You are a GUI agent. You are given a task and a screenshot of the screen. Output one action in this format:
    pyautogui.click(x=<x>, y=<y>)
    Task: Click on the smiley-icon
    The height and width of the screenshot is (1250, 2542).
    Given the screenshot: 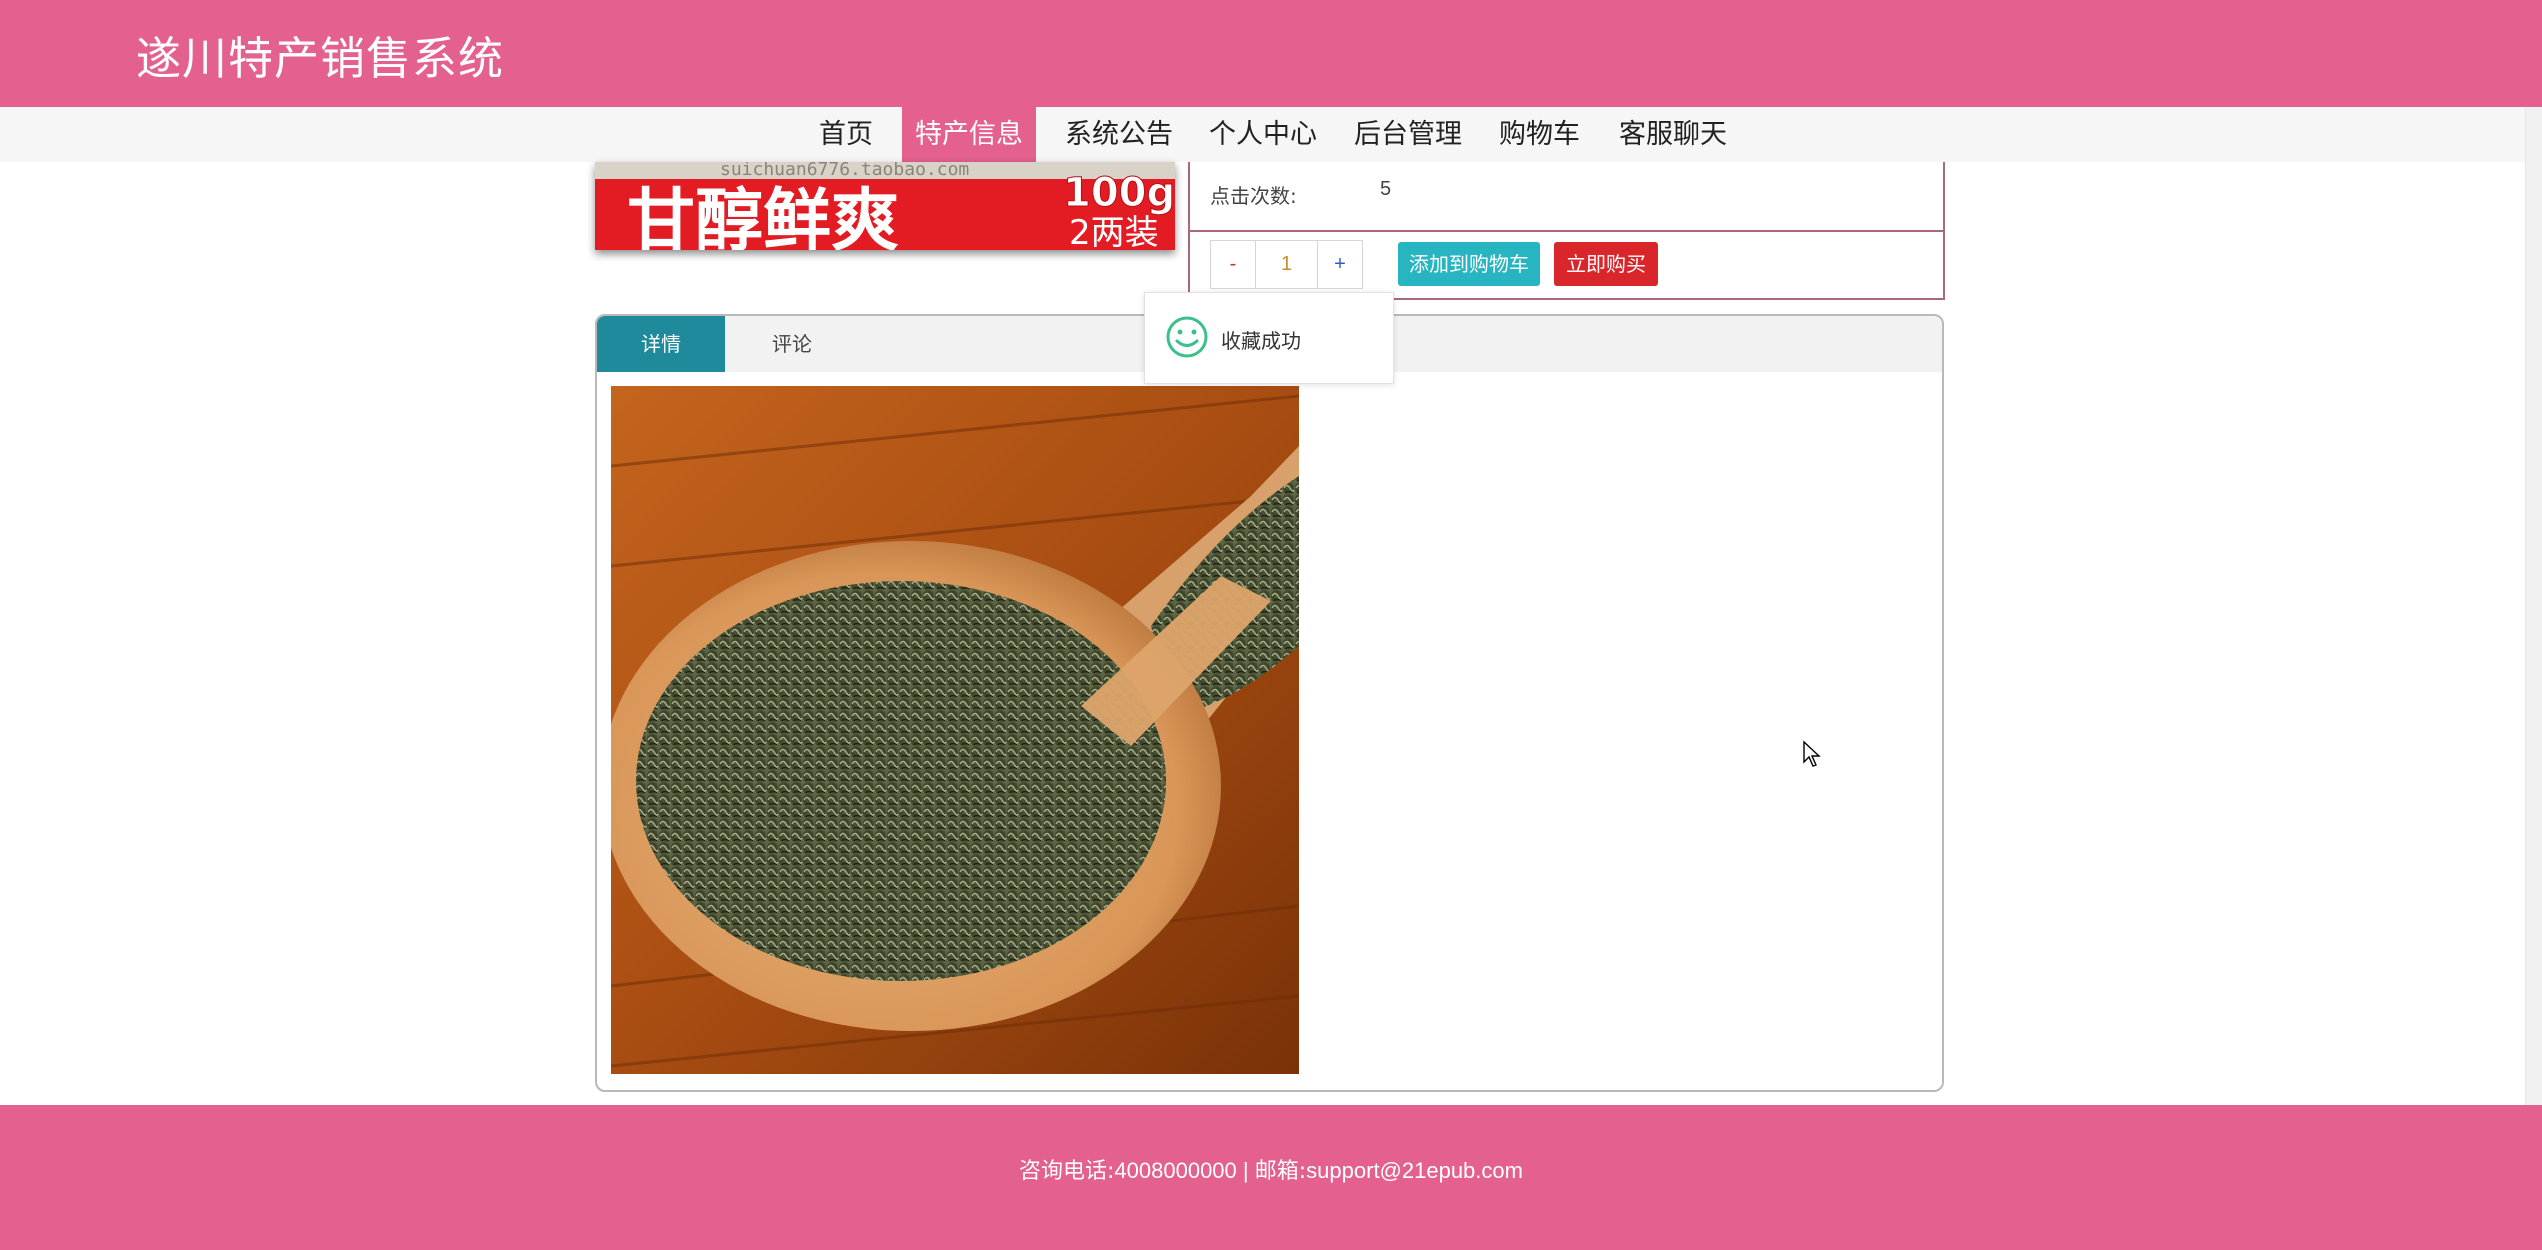 What is the action you would take?
    pyautogui.click(x=1187, y=339)
    